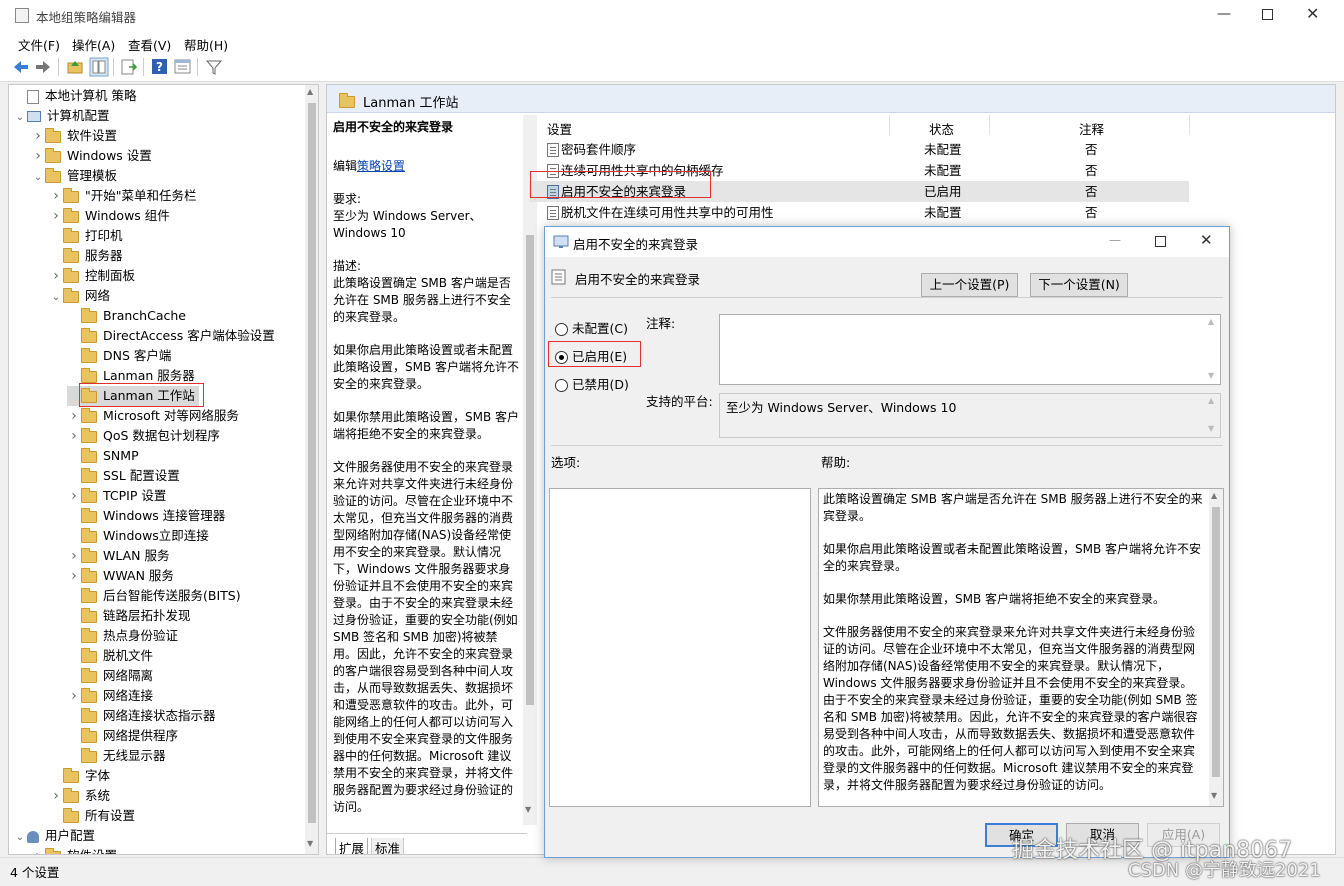  What do you see at coordinates (61, 116) in the screenshot?
I see `tree-computer-config: ⌄ 计算机配置` at bounding box center [61, 116].